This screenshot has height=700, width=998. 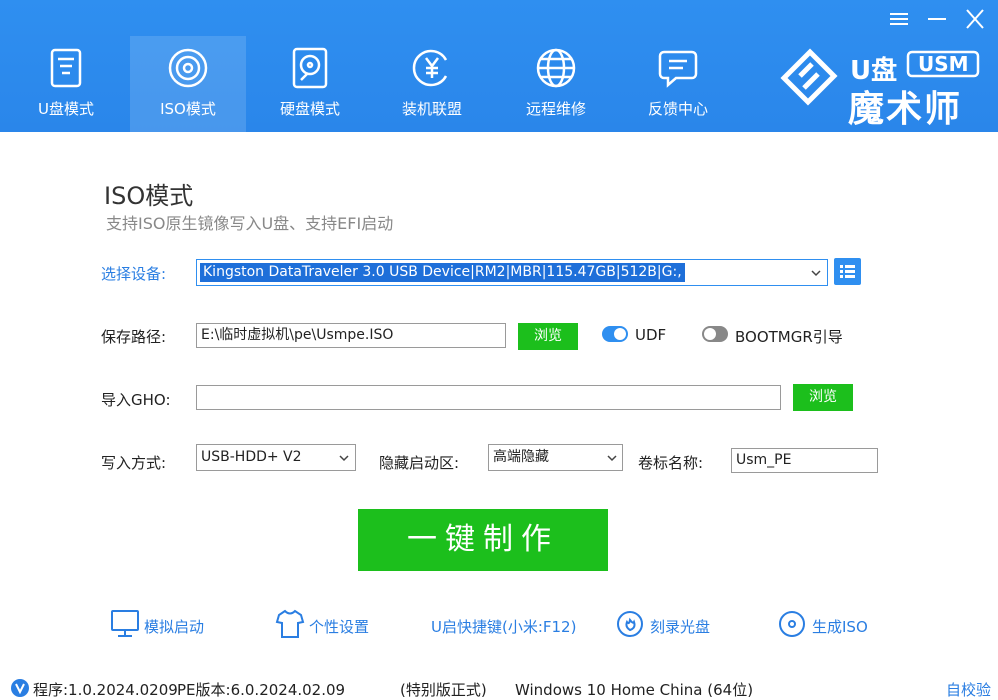 I want to click on nav-usb-mode: U盘模式, so click(x=66, y=84).